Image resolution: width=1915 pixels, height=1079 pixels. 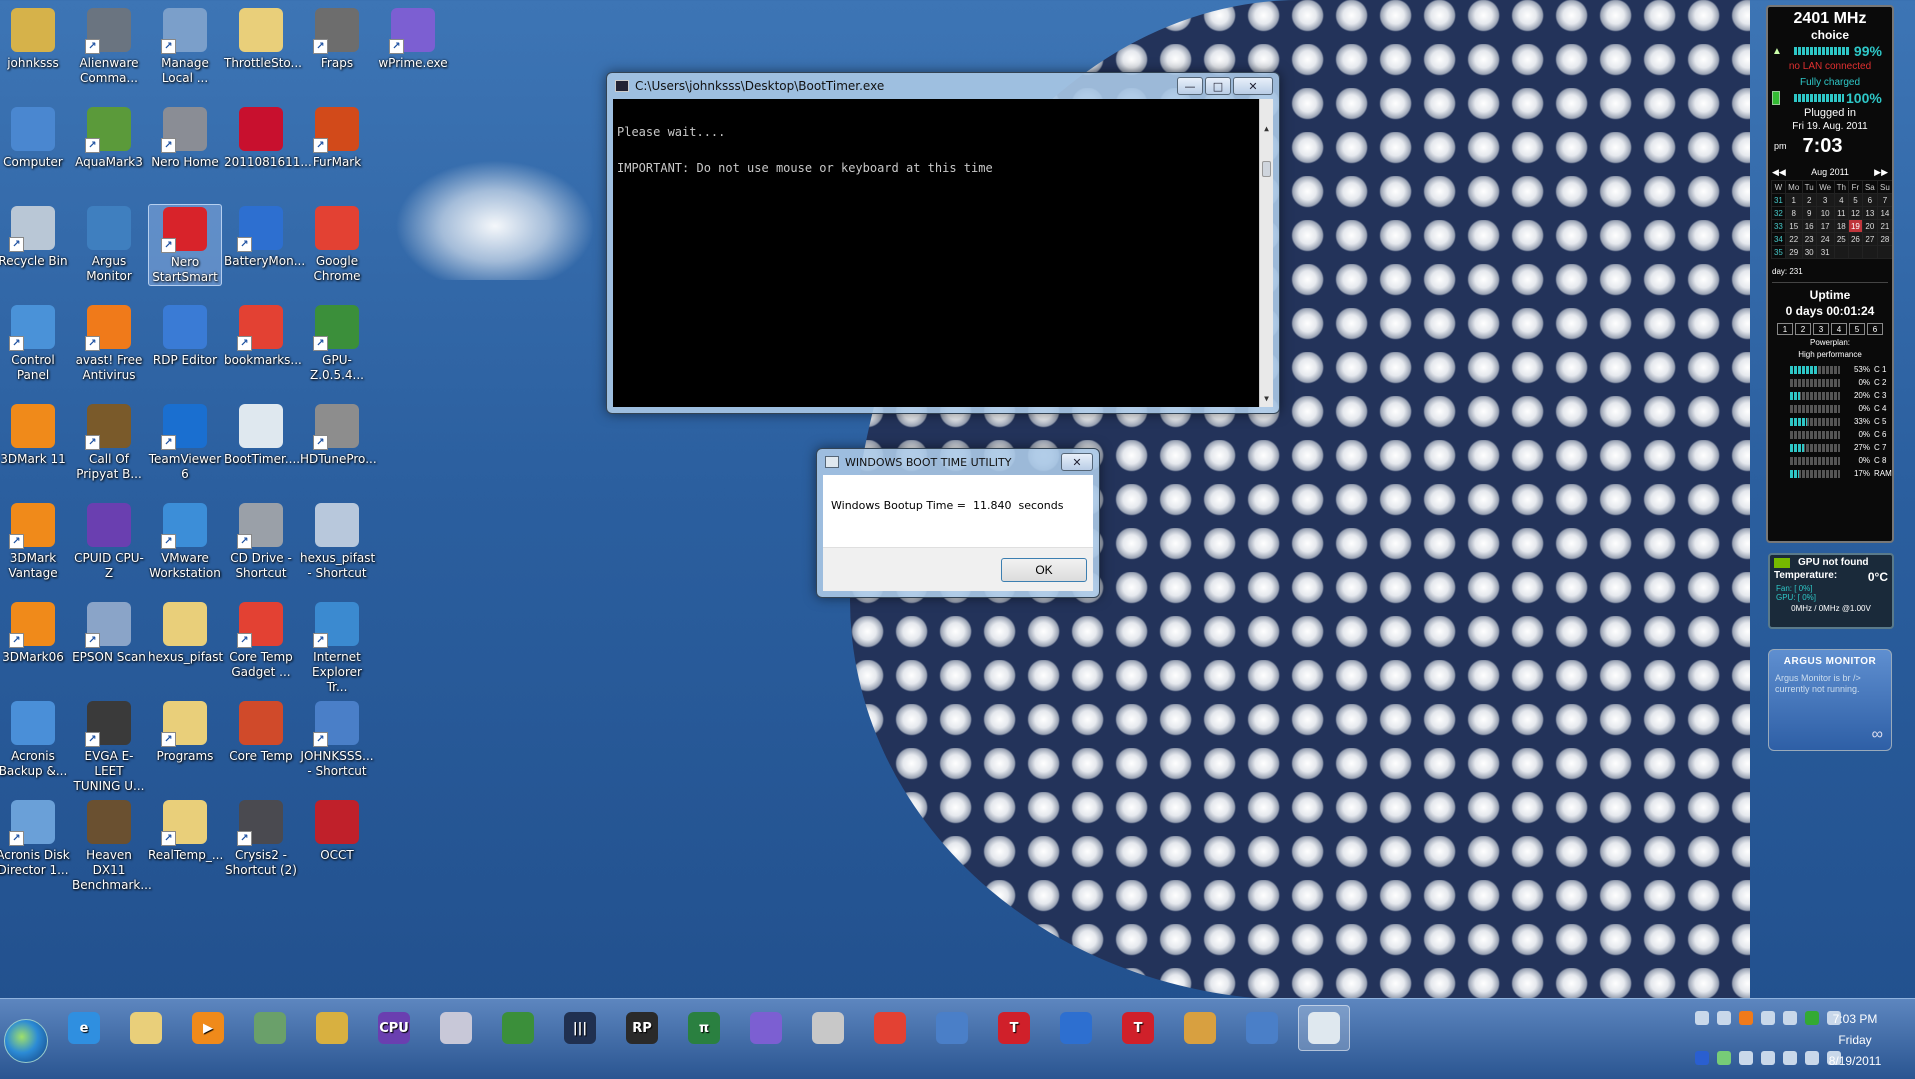 I want to click on desktop-icon: Programs, so click(x=185, y=731).